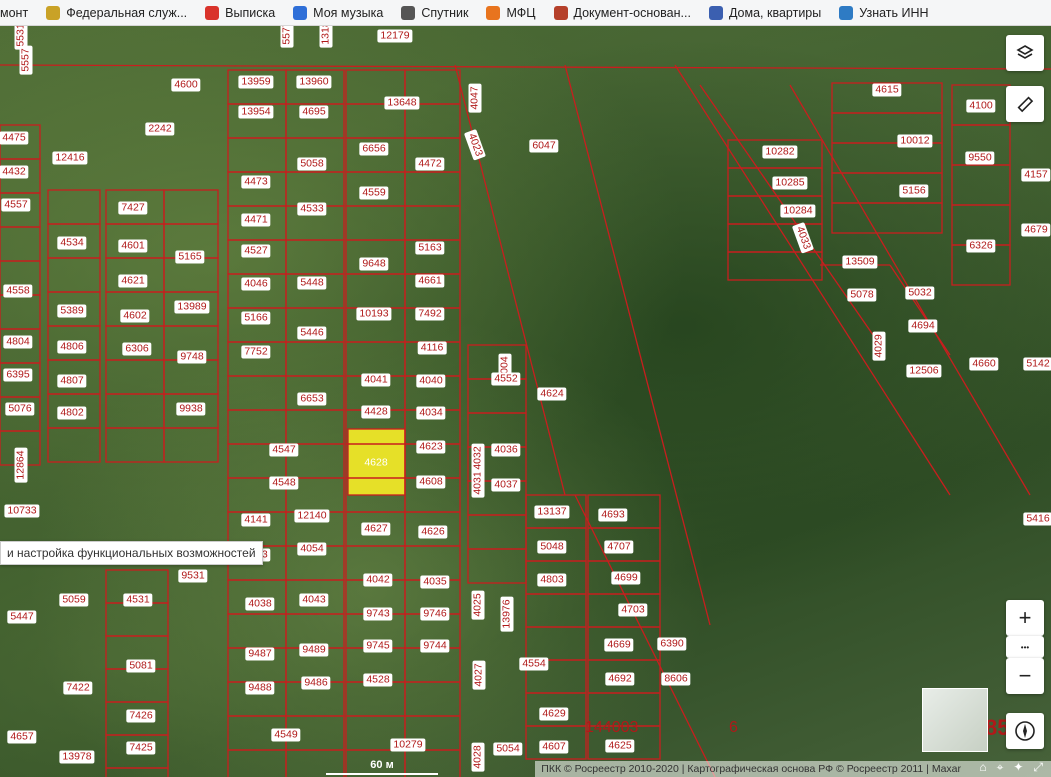 This screenshot has height=777, width=1051. I want to click on parcel-label-13989: 13989, so click(192, 307).